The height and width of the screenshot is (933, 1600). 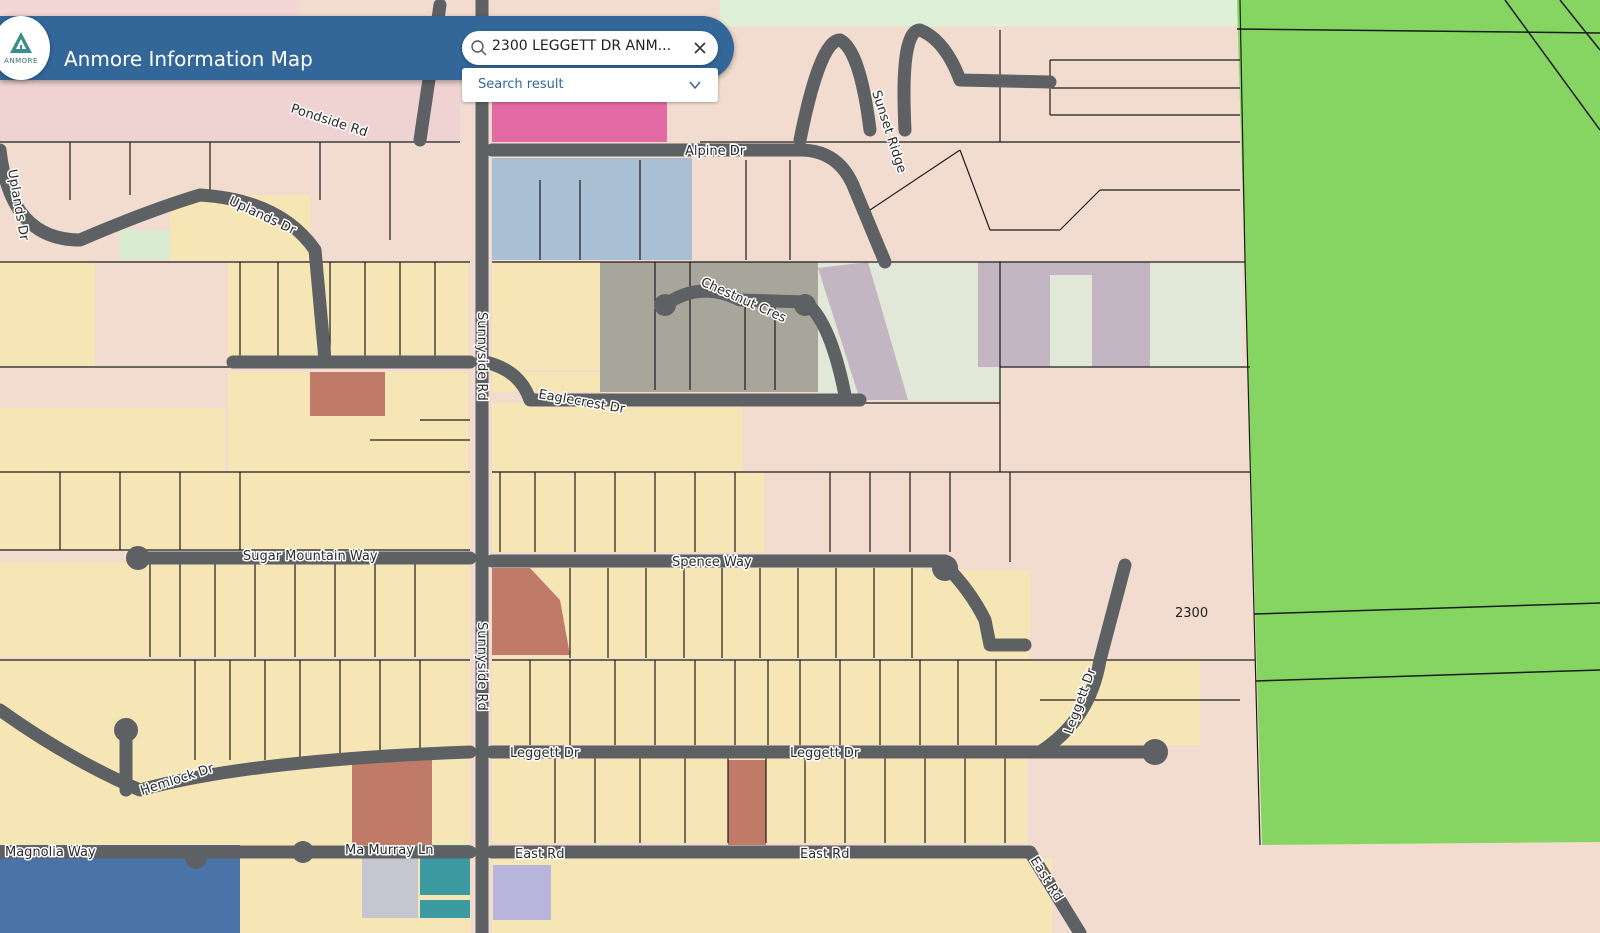 What do you see at coordinates (481, 666) in the screenshot?
I see `road-label-sunnyside-b: Sunnyside Rd` at bounding box center [481, 666].